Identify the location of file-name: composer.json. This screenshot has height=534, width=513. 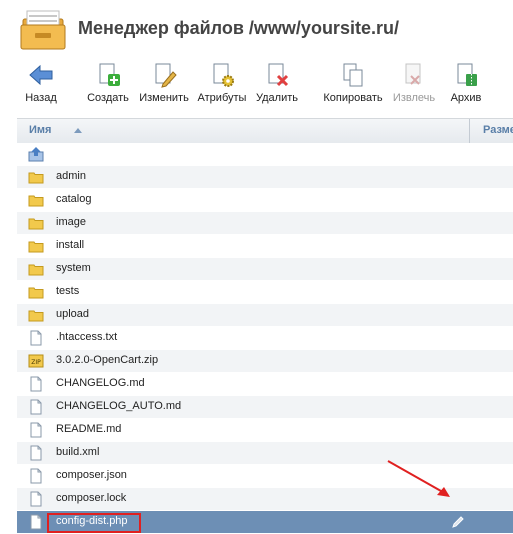
(91, 475).